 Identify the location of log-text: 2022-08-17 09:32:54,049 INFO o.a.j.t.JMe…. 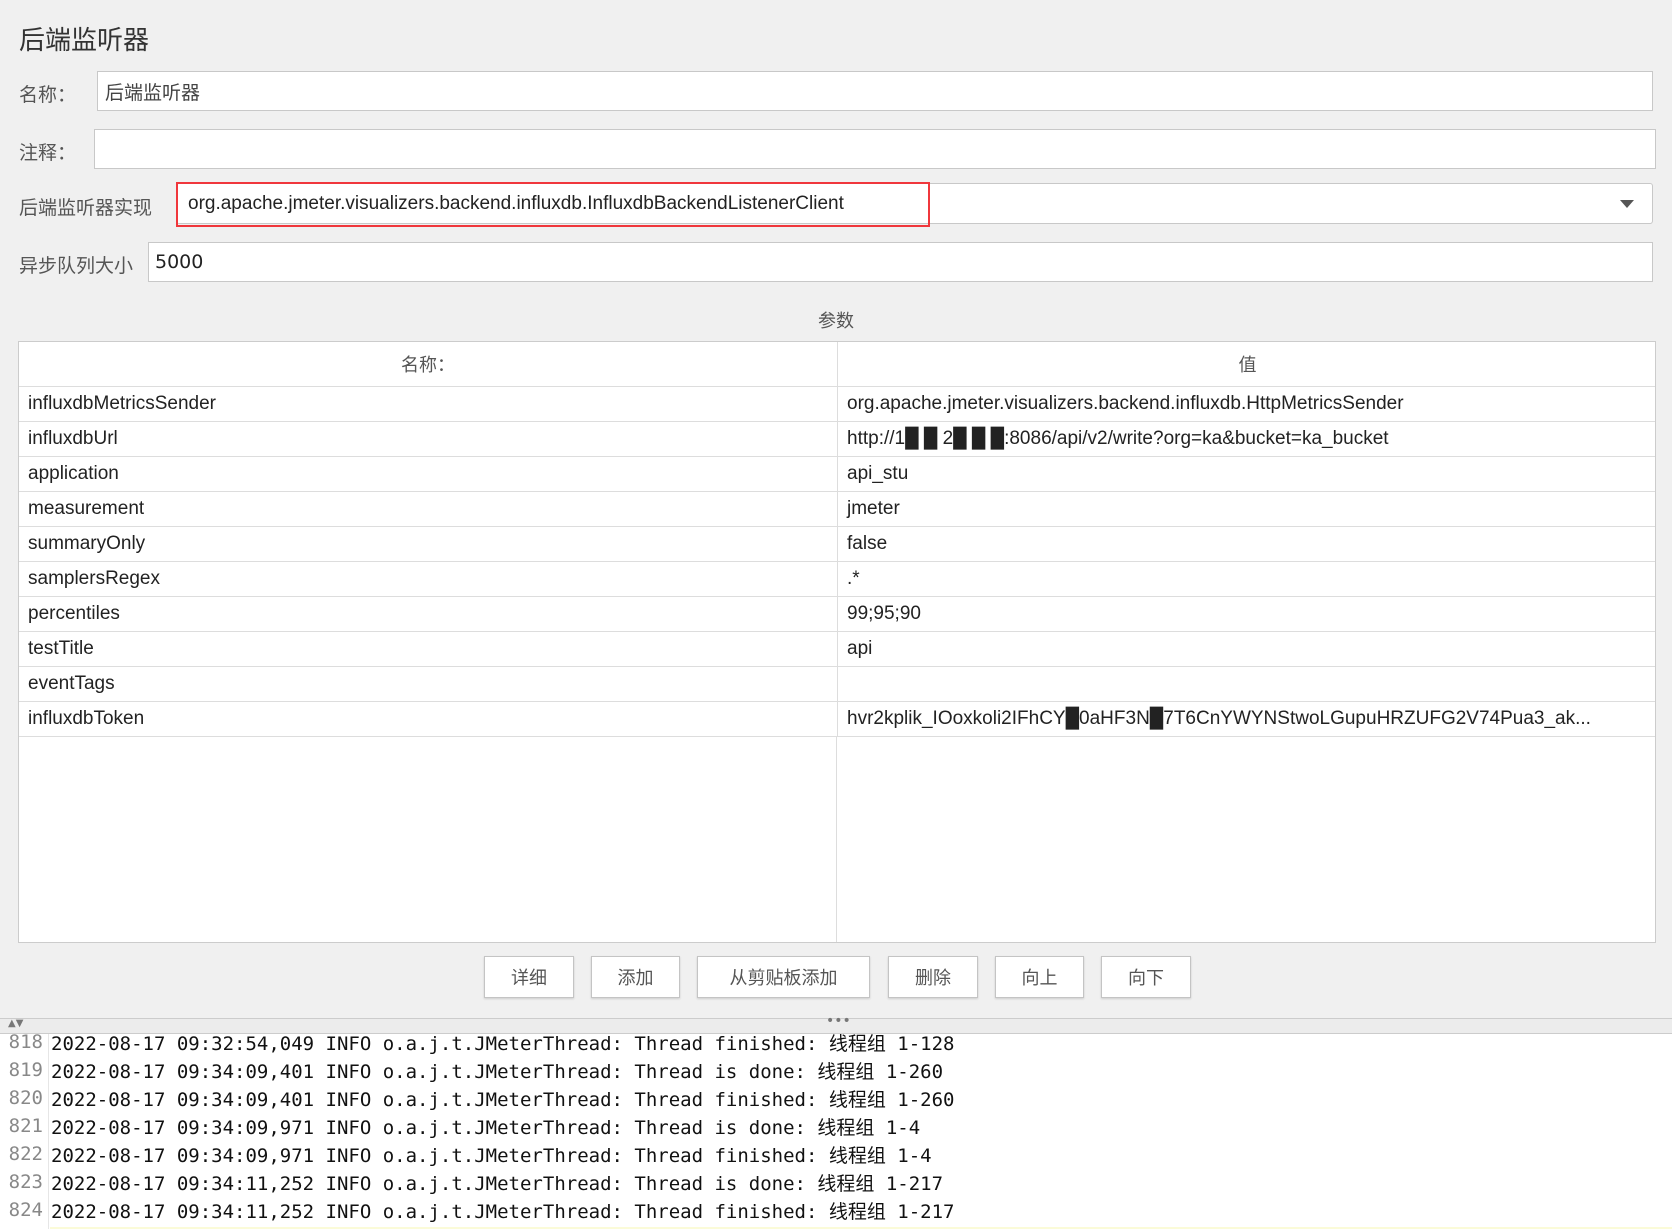
(503, 1044).